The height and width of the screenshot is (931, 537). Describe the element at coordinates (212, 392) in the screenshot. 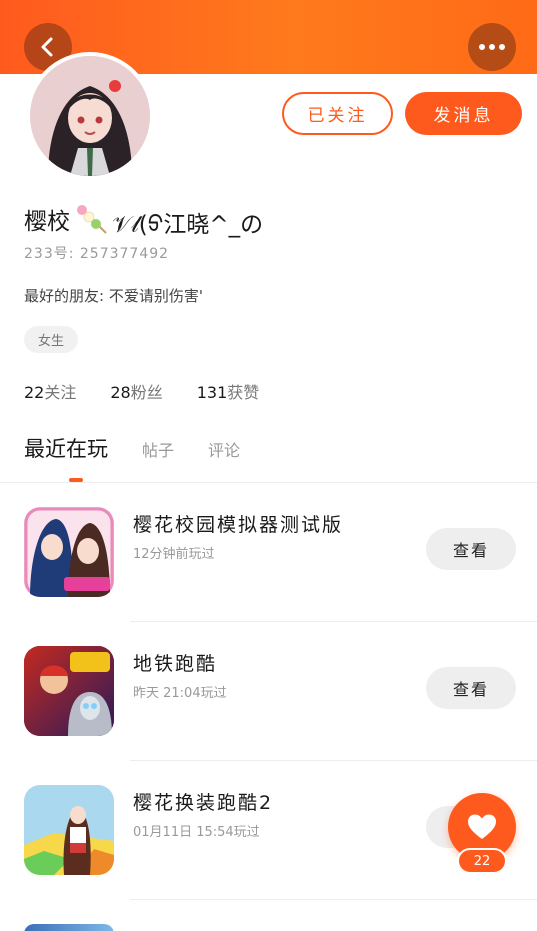

I see `stat-likes-num: 131` at that location.